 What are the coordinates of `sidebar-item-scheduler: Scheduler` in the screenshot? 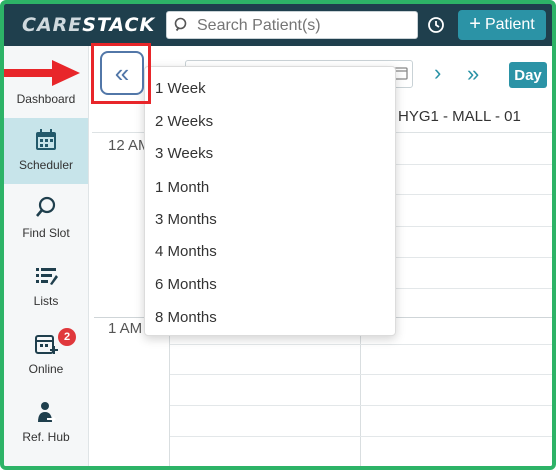 It's located at (46, 151).